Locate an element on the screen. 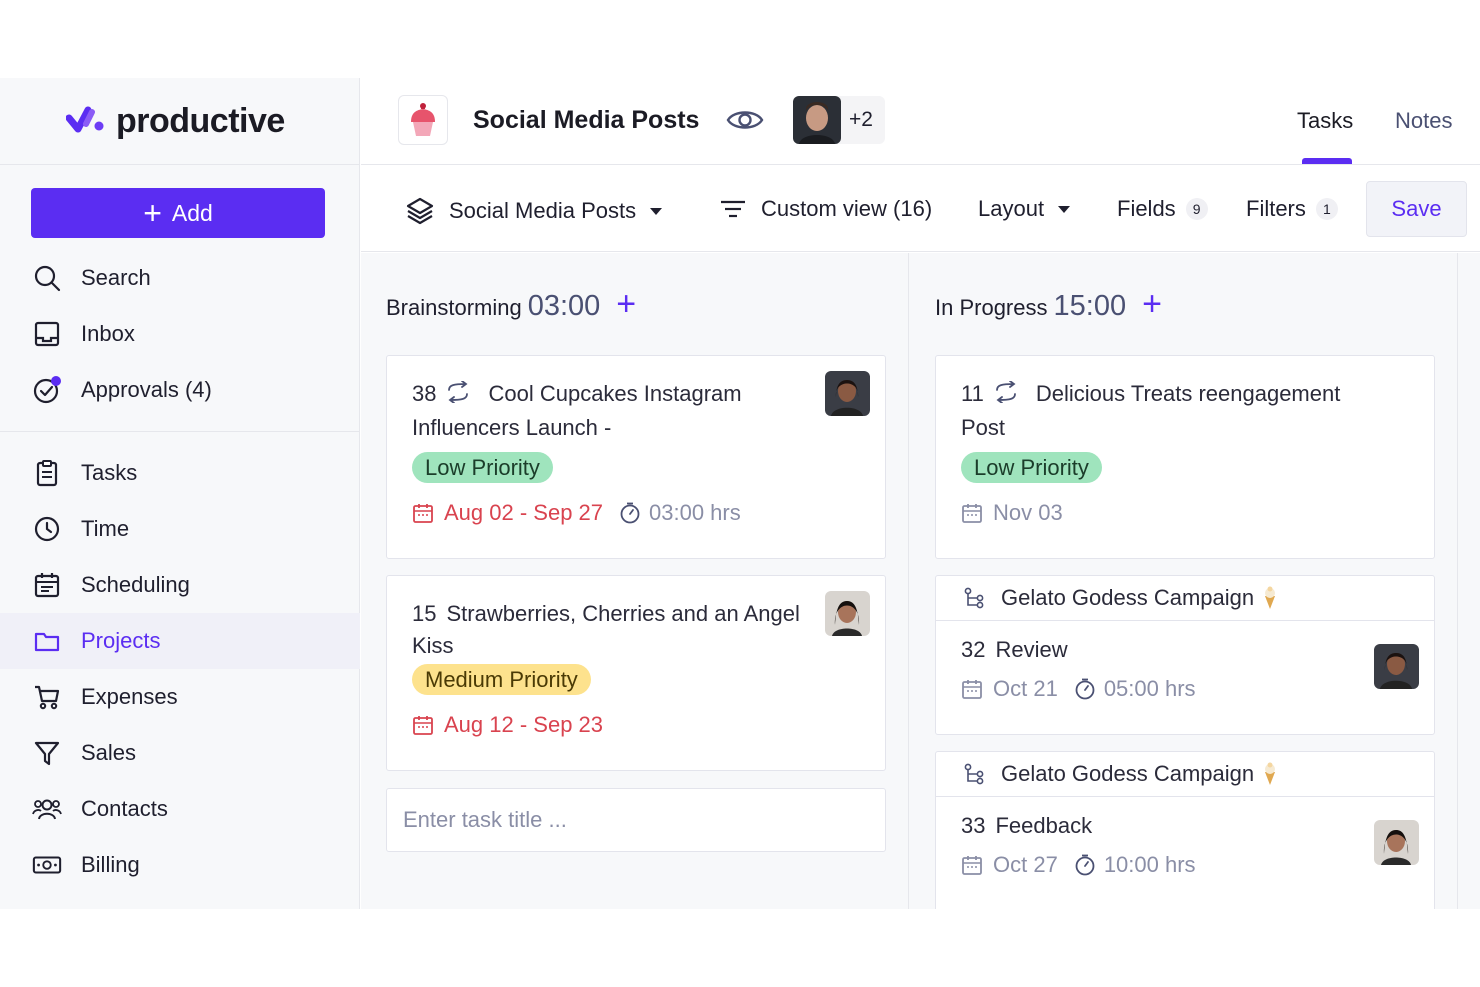 This screenshot has width=1480, height=987. sidebar-item-approvals: Approvals (4) is located at coordinates (180, 390).